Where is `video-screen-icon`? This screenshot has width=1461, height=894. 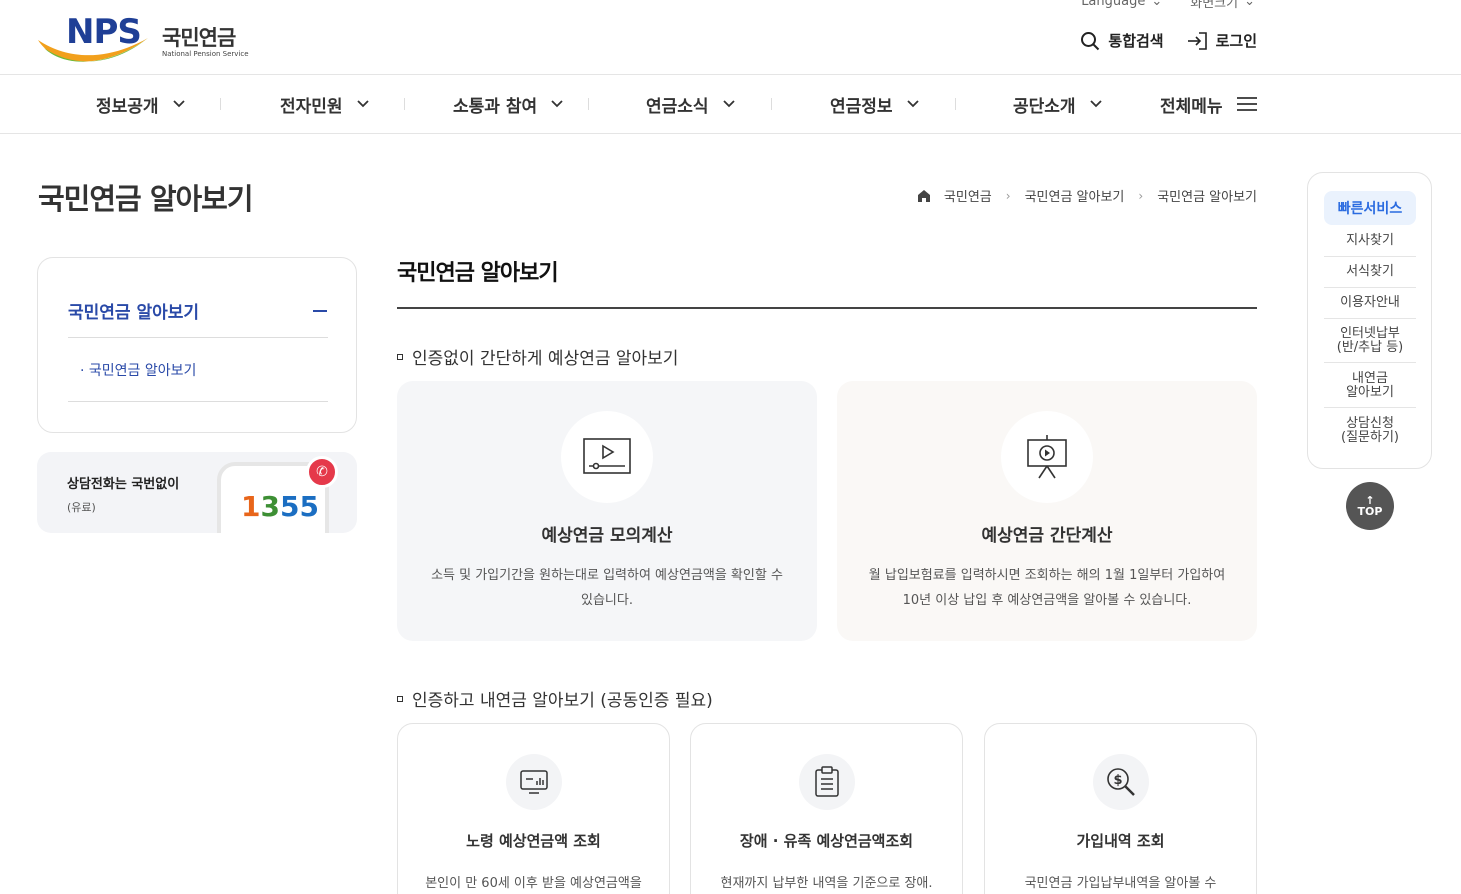
video-screen-icon is located at coordinates (607, 456).